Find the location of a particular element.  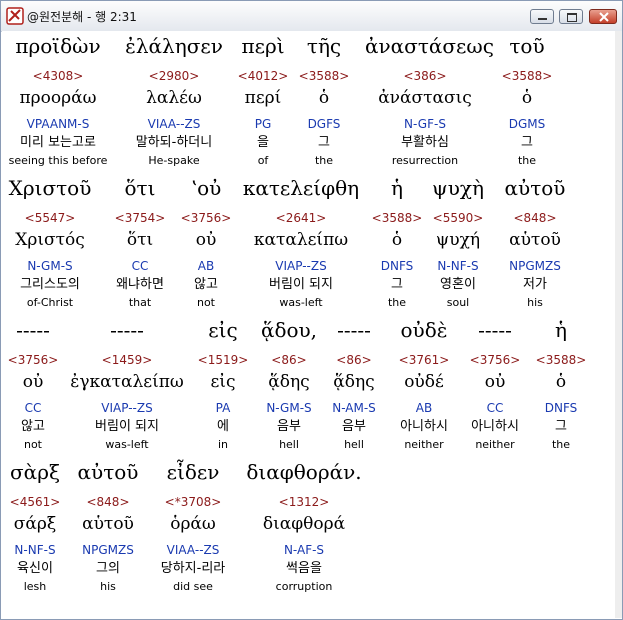

parsing-code: DNFS is located at coordinates (561, 408).